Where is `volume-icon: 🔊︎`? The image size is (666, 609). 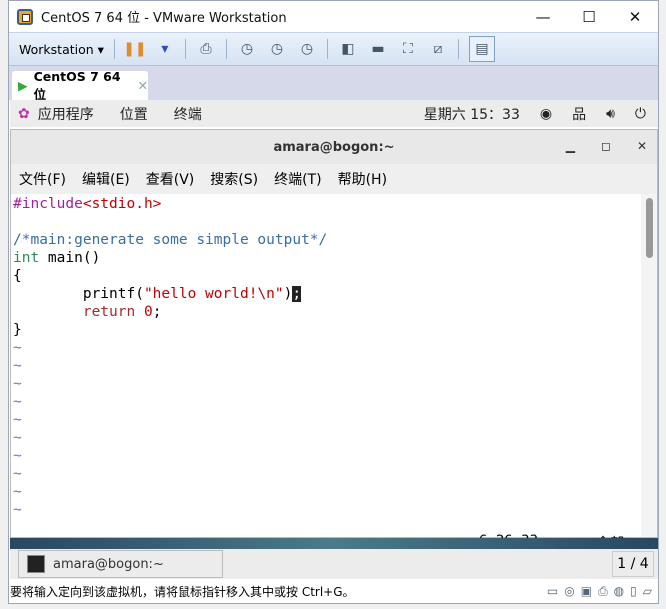
volume-icon: 🔊︎ is located at coordinates (610, 114).